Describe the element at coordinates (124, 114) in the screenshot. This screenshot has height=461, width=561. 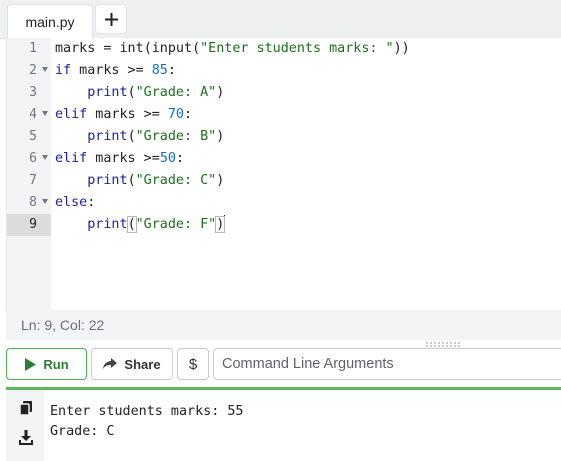
I see `code-line: elif marks >= 70:` at that location.